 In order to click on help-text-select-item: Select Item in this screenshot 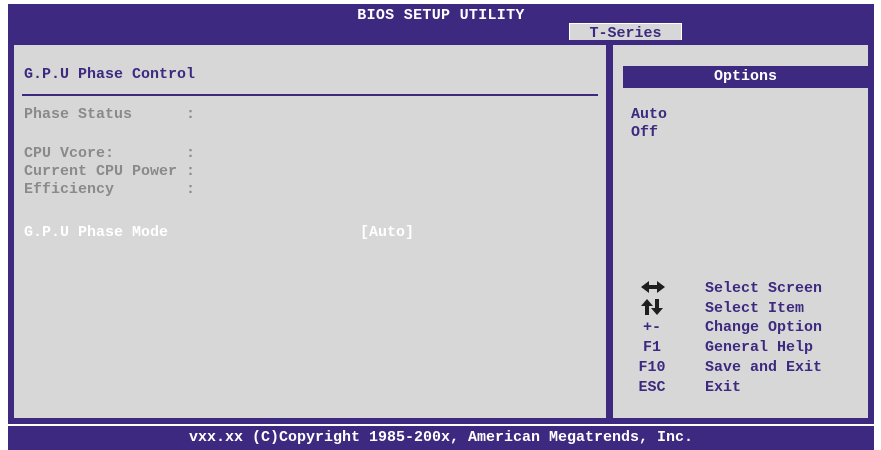, I will do `click(755, 308)`.